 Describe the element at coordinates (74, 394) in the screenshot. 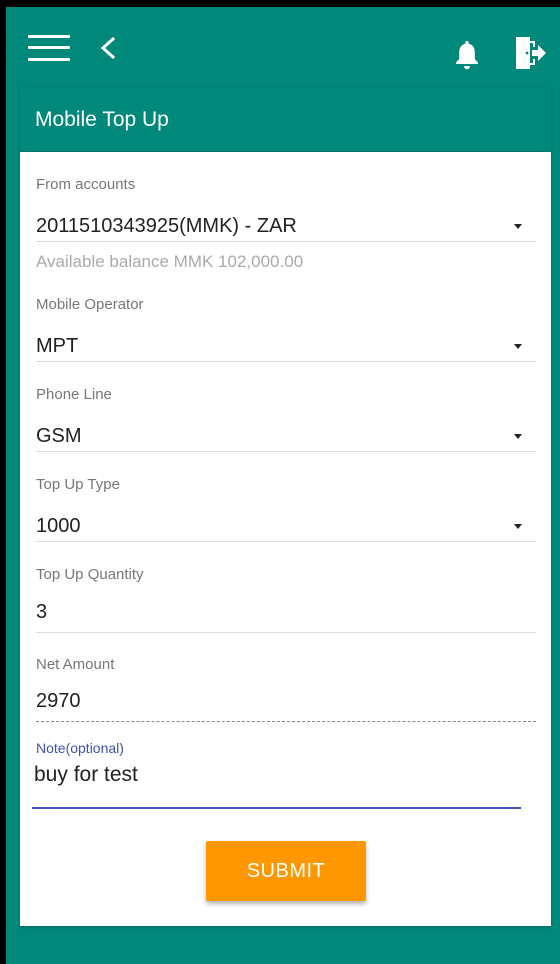

I see `phone-line-label: Phone Line` at that location.